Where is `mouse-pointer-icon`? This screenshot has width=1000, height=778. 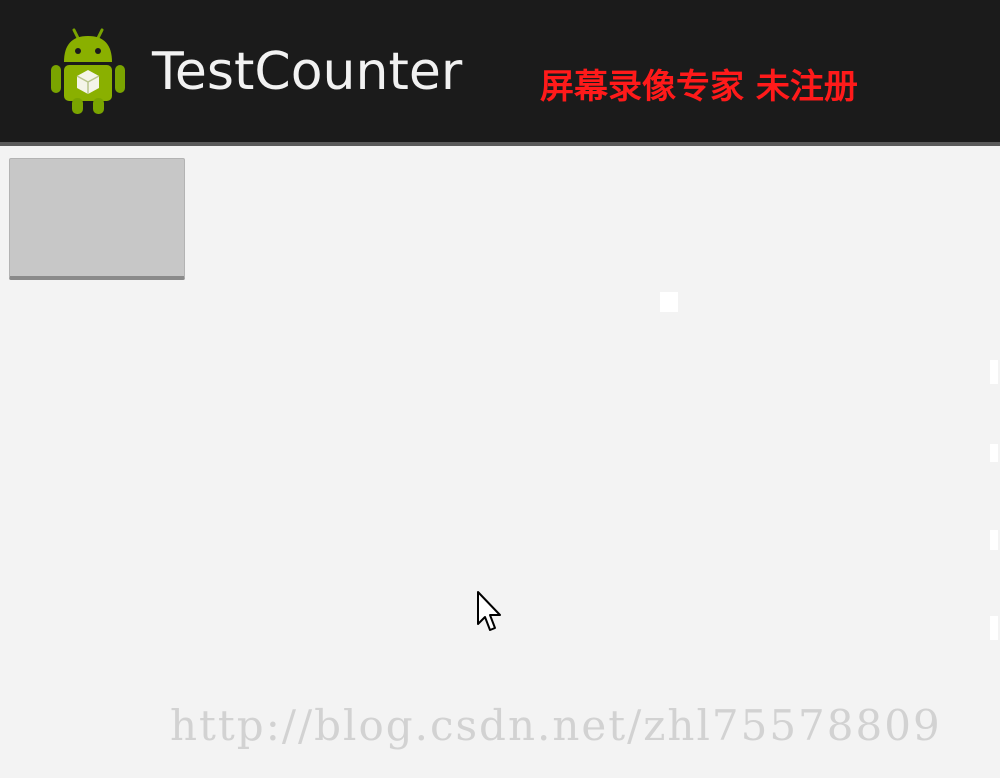
mouse-pointer-icon is located at coordinates (489, 611).